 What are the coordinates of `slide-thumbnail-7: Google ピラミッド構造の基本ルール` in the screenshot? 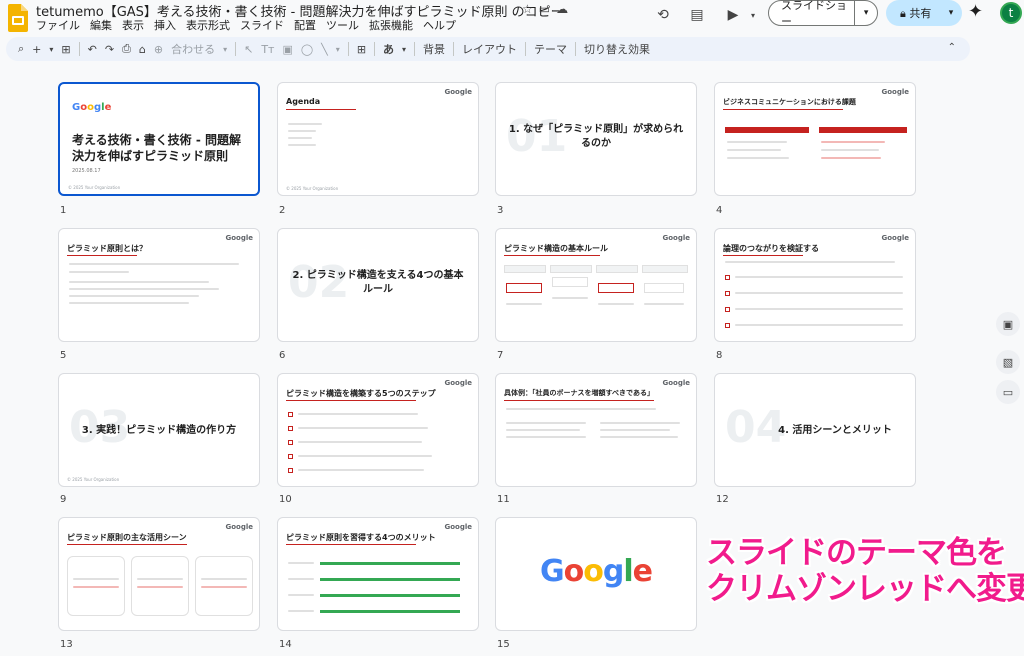 It's located at (596, 285).